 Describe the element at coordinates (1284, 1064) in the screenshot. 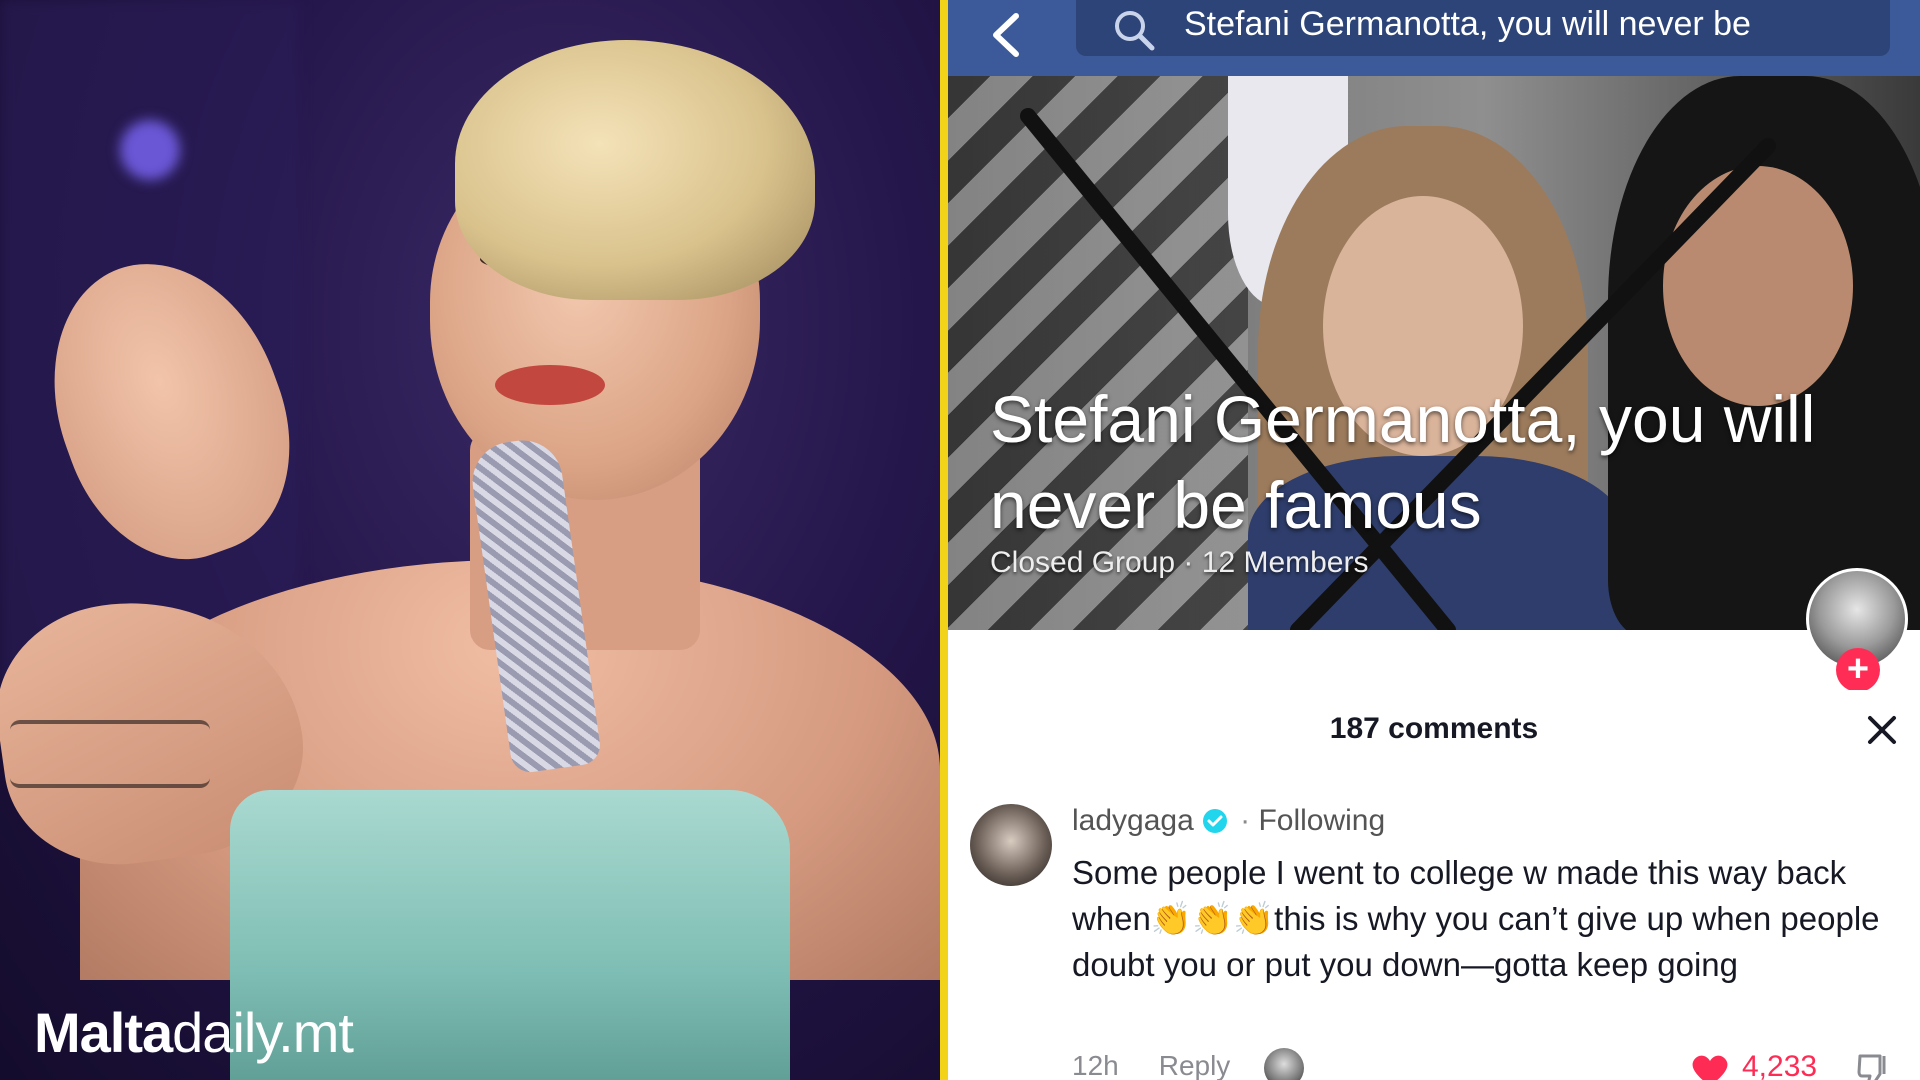

I see `creator-liked-avatar` at that location.